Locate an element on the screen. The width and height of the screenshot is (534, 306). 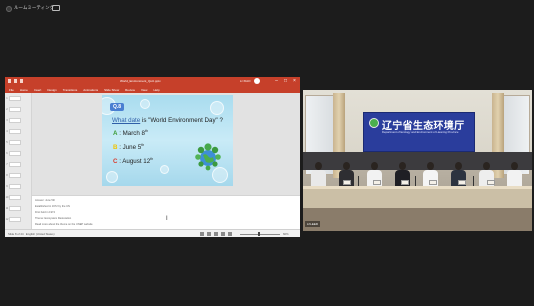
ribbon-tab: Insert is located at coordinates (38, 90).